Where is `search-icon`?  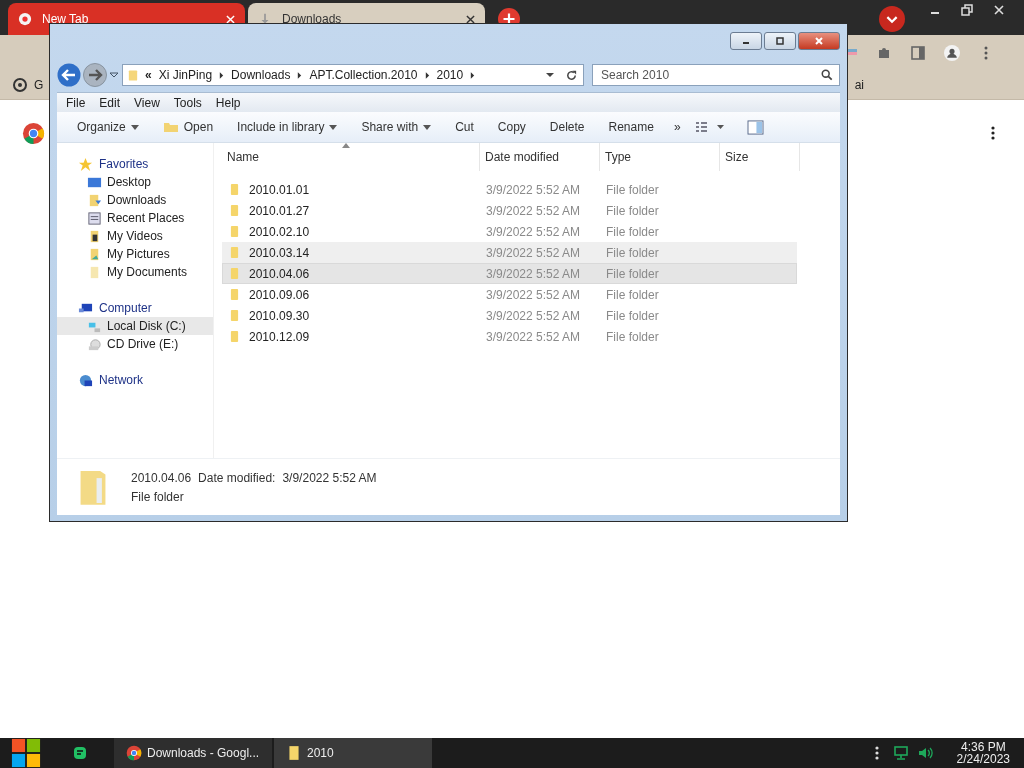
search-icon is located at coordinates (827, 75).